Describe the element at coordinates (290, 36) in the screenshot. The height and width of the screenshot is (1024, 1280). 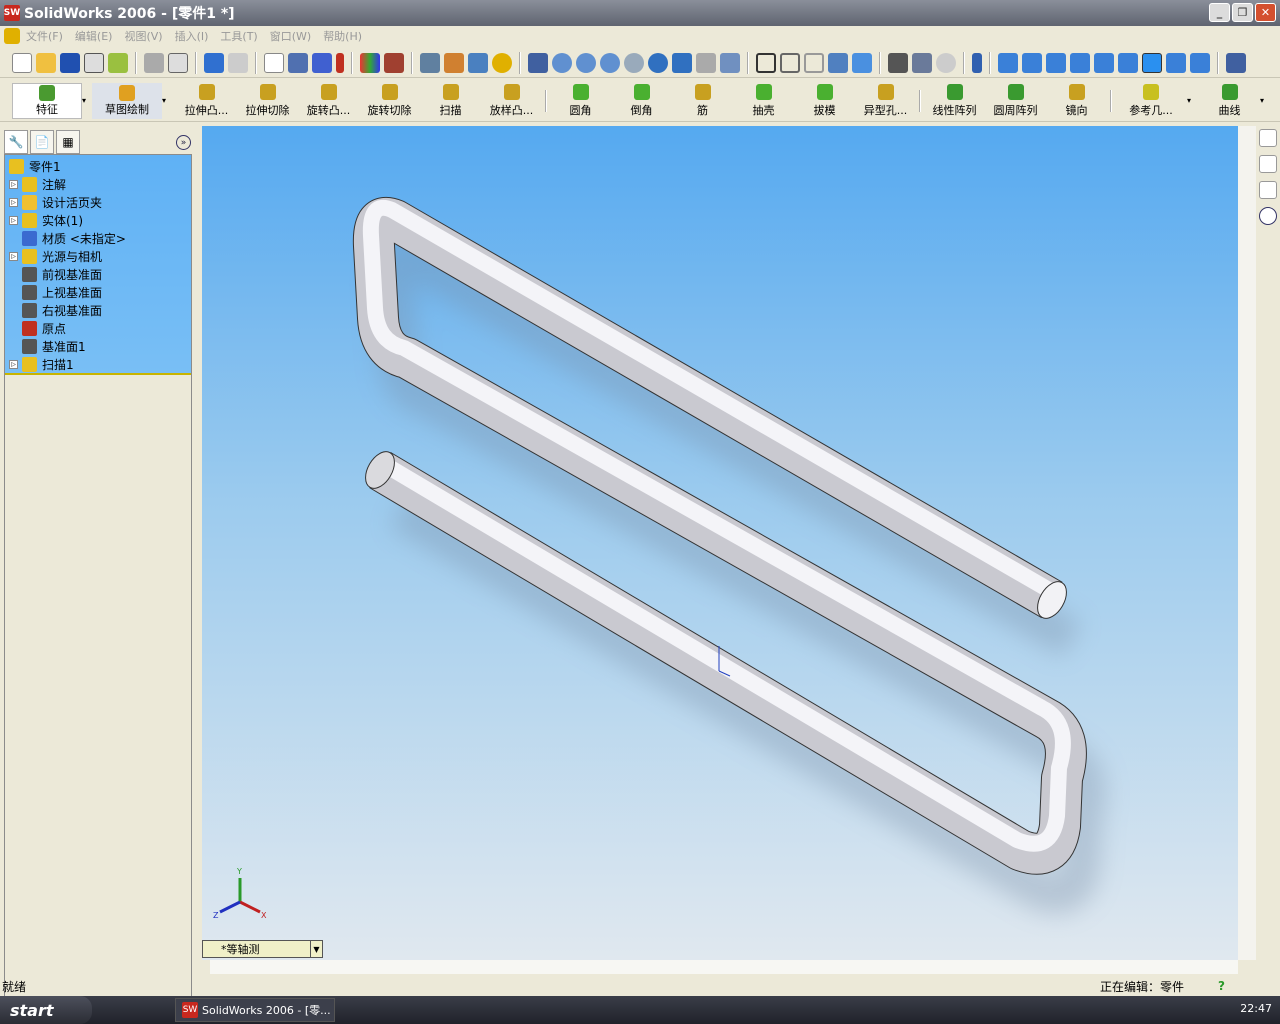
I see `menu-window: 窗口(W)` at that location.